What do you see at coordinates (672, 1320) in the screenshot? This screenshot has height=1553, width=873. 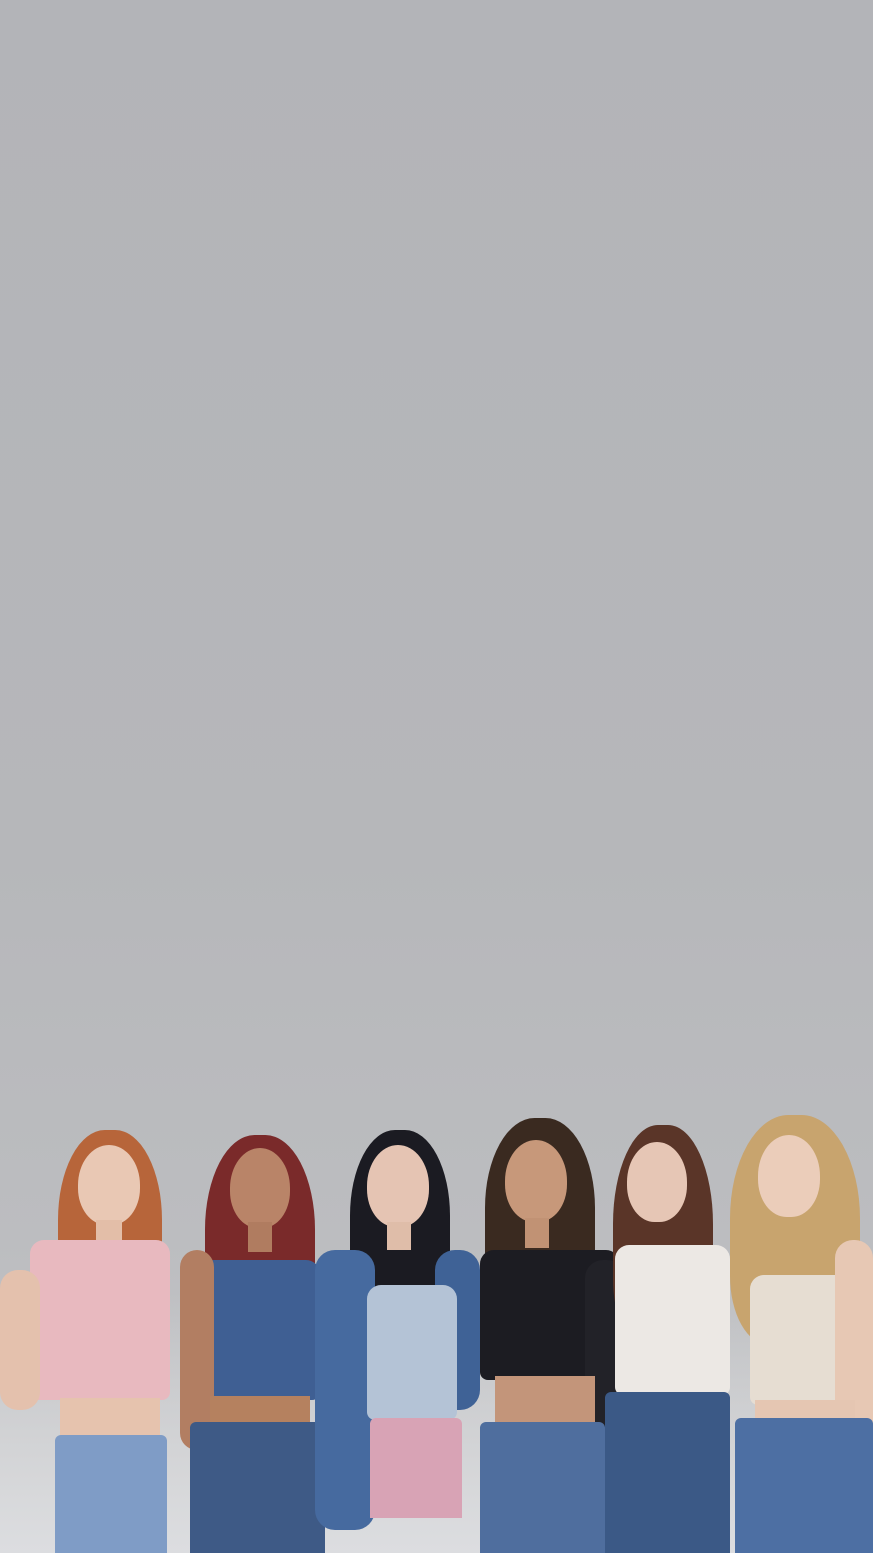 I see `member-5-top` at bounding box center [672, 1320].